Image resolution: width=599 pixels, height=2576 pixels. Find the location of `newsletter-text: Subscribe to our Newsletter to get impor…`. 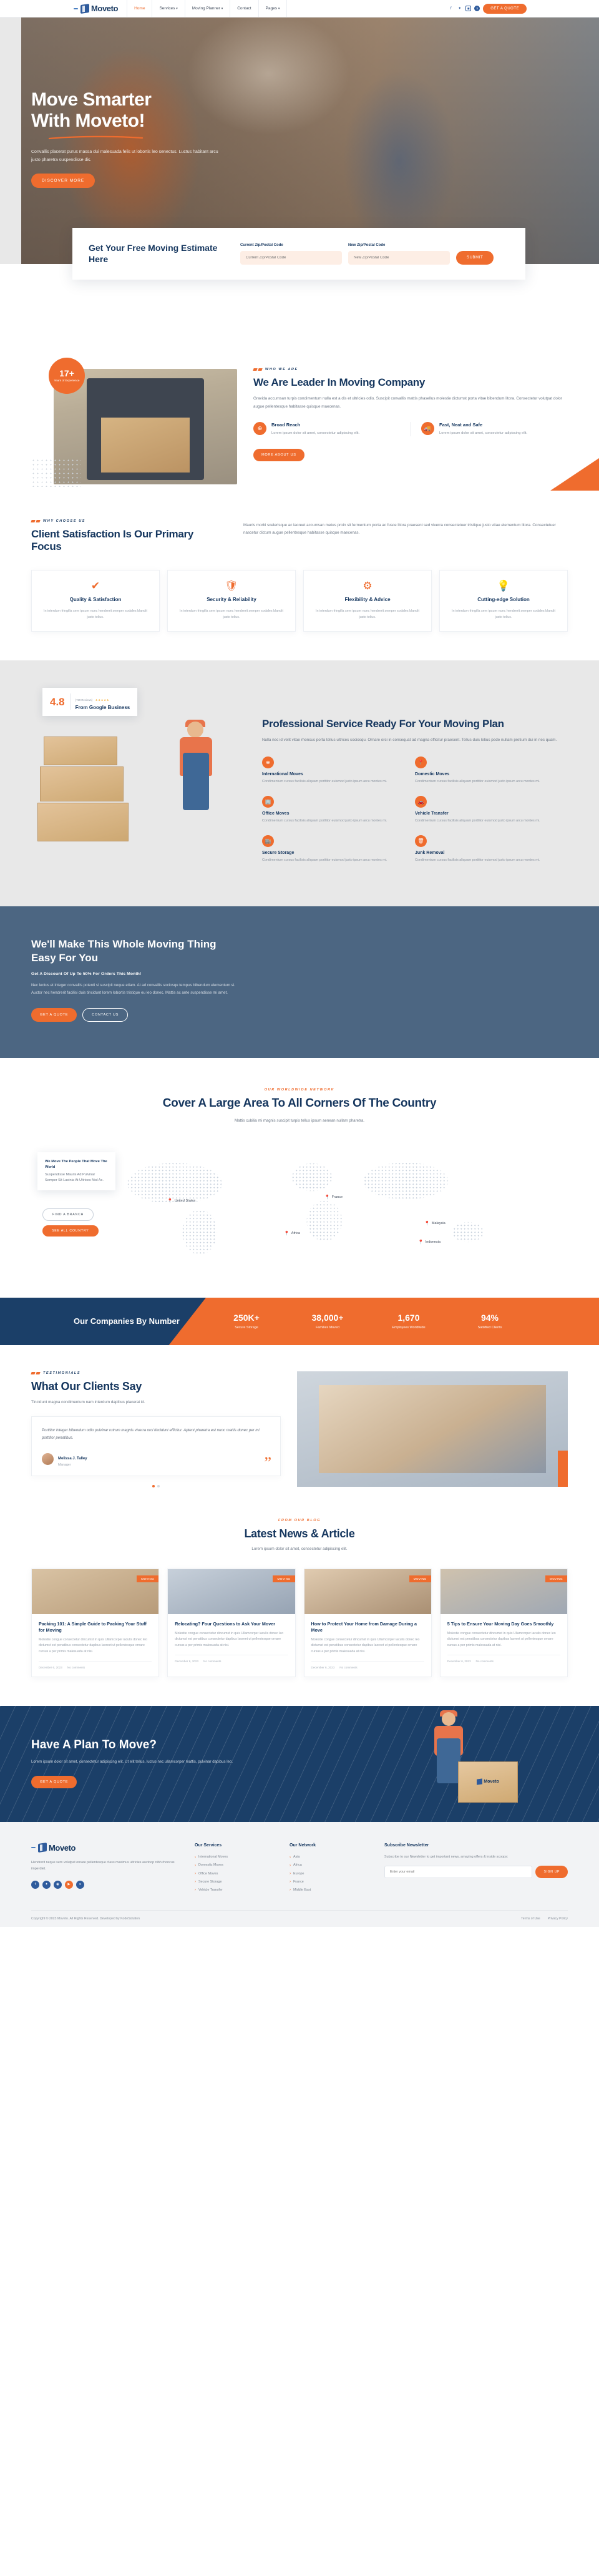

newsletter-text: Subscribe to our Newsletter to get impor… is located at coordinates (446, 1856).